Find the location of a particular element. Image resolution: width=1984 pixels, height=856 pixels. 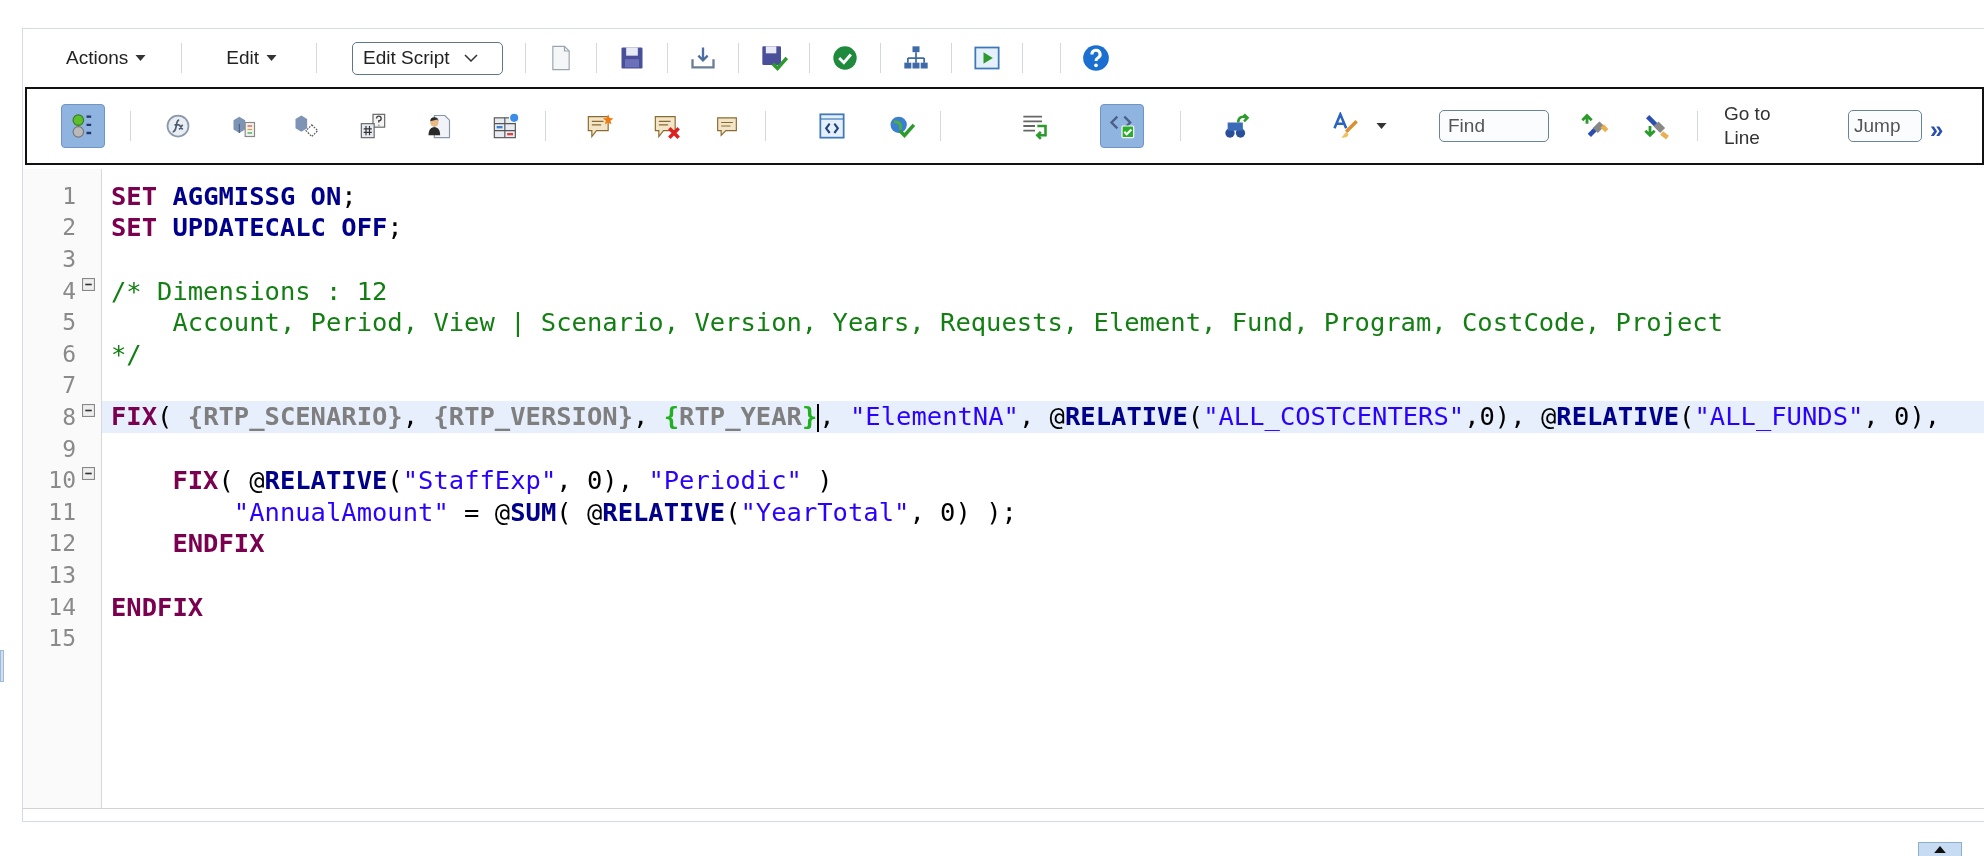

line-number: 10 is located at coordinates (61, 480).